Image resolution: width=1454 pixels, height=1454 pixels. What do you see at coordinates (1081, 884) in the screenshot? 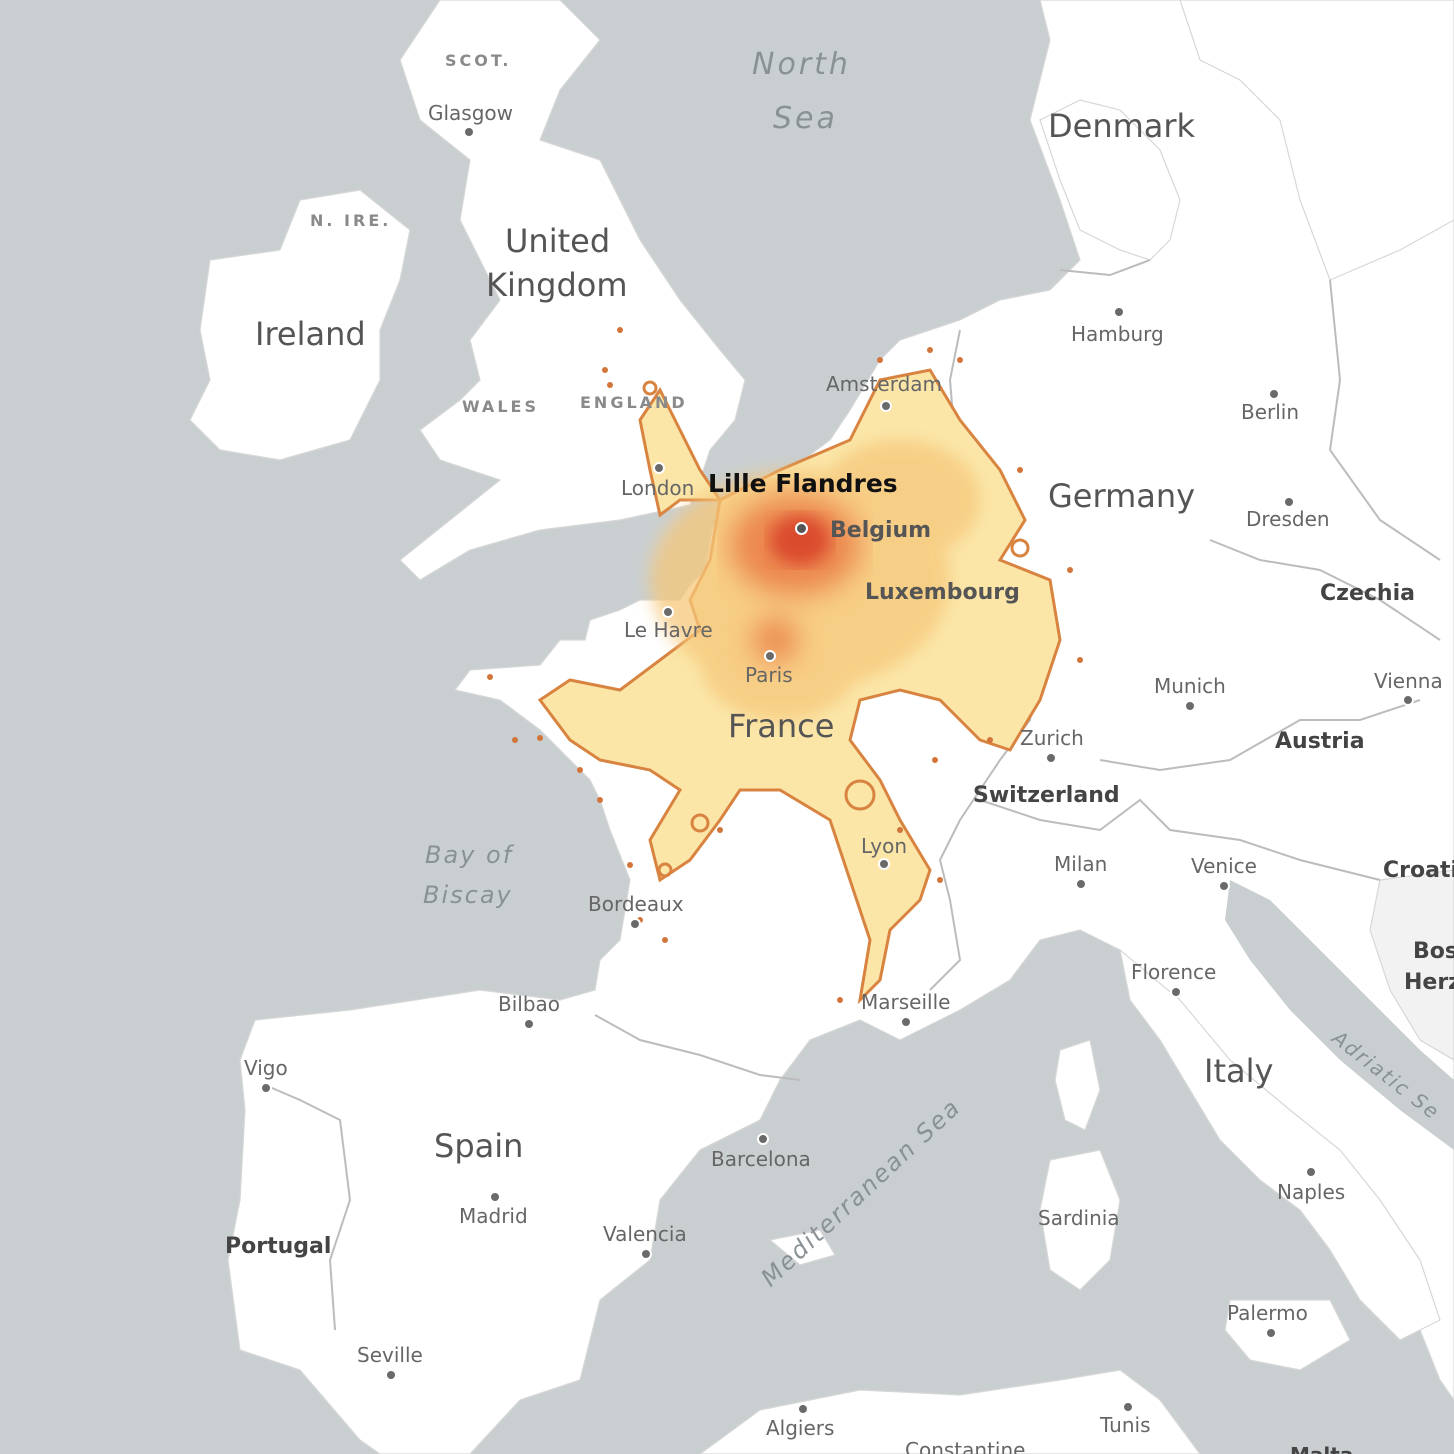
I see `city-dot-milan` at bounding box center [1081, 884].